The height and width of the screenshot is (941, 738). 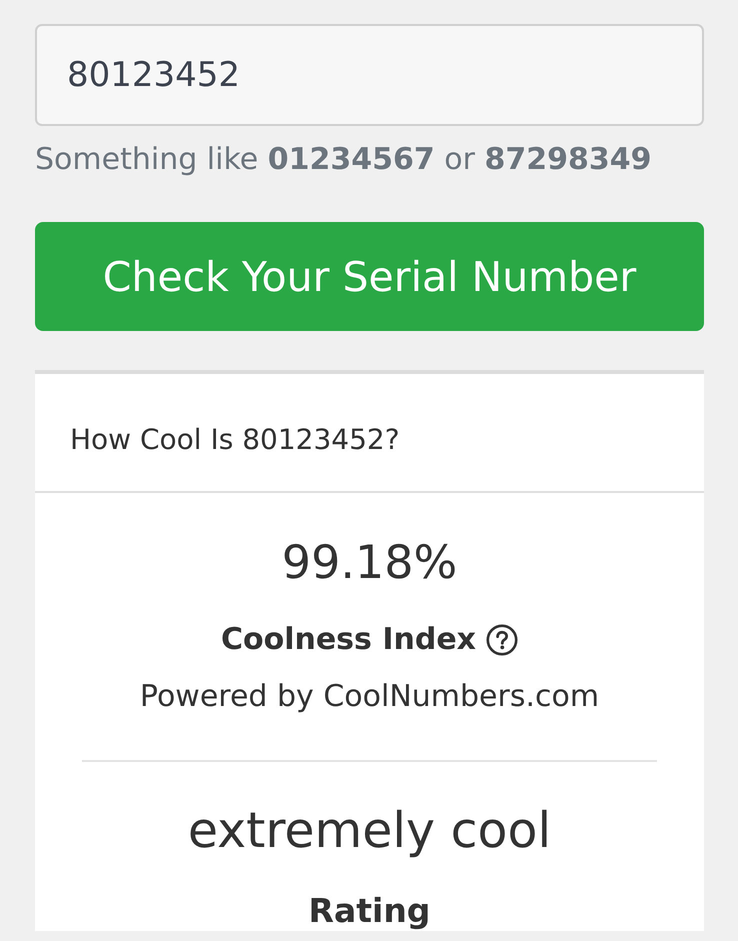 I want to click on card-header-title: How Cool Is 80123452?, so click(x=235, y=440).